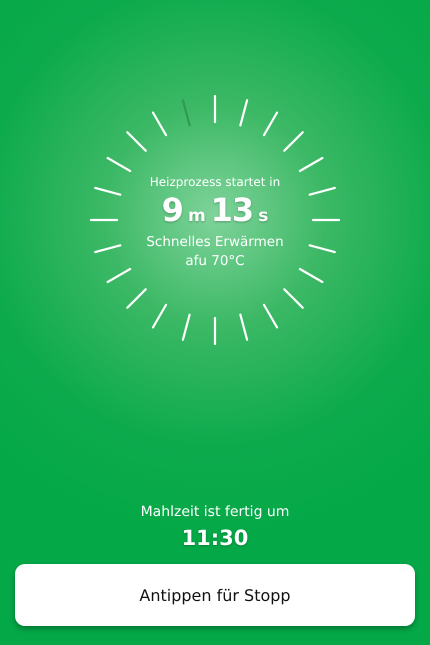 The height and width of the screenshot is (645, 430). What do you see at coordinates (197, 216) in the screenshot?
I see `countdown-unit: m` at bounding box center [197, 216].